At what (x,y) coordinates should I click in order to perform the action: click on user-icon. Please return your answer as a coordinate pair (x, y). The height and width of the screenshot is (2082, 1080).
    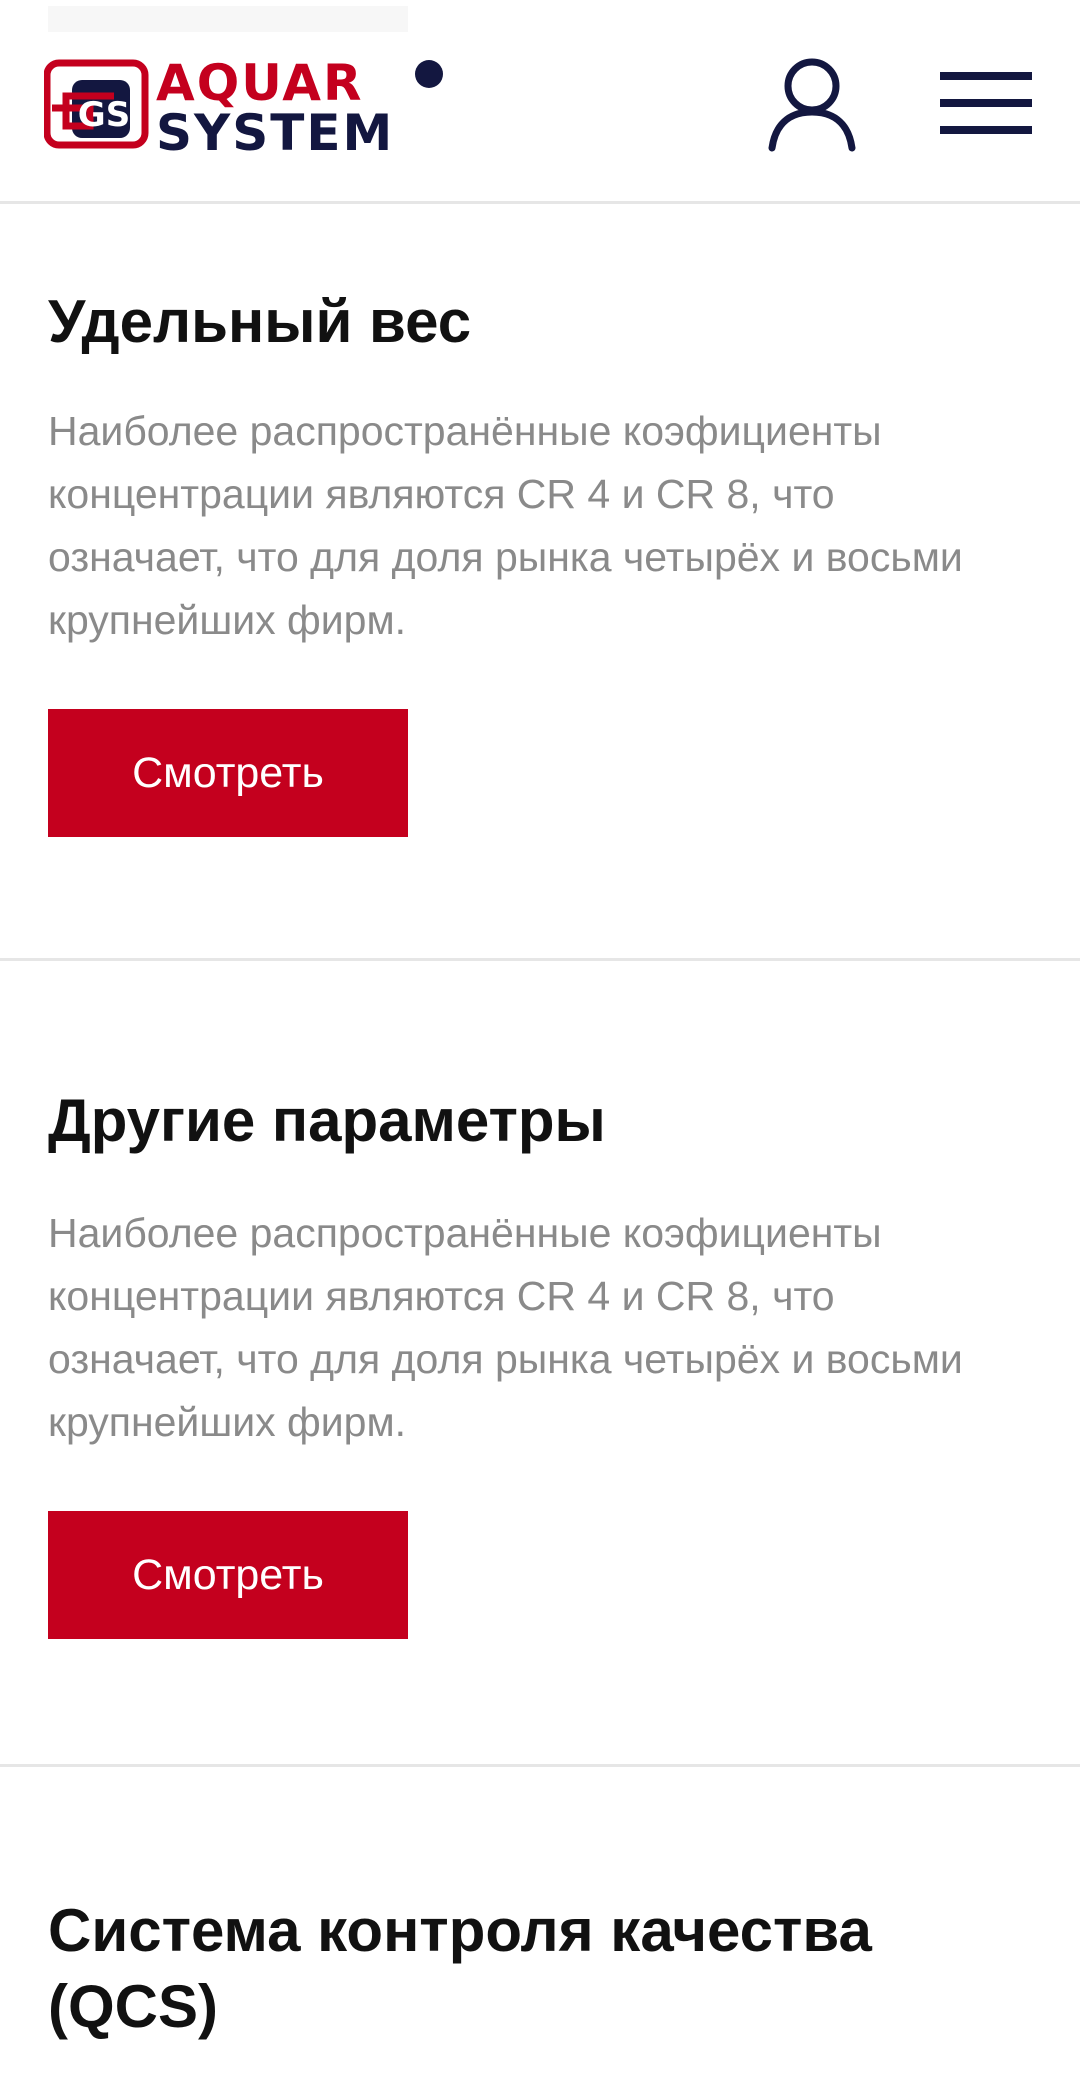
    Looking at the image, I should click on (812, 105).